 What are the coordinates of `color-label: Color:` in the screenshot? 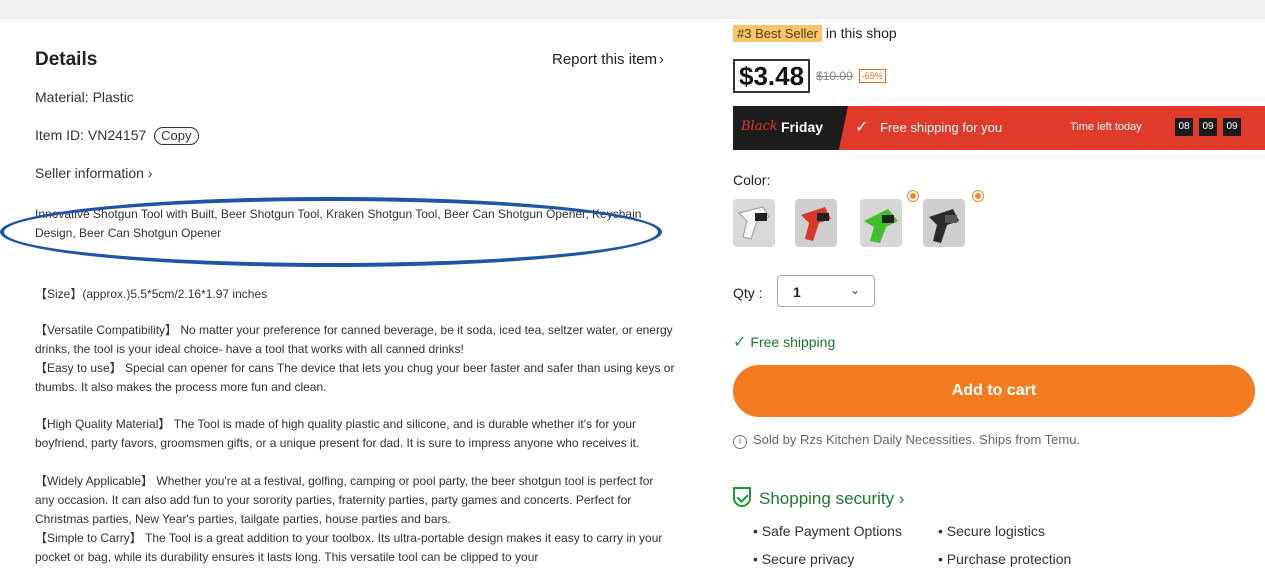 It's located at (752, 180).